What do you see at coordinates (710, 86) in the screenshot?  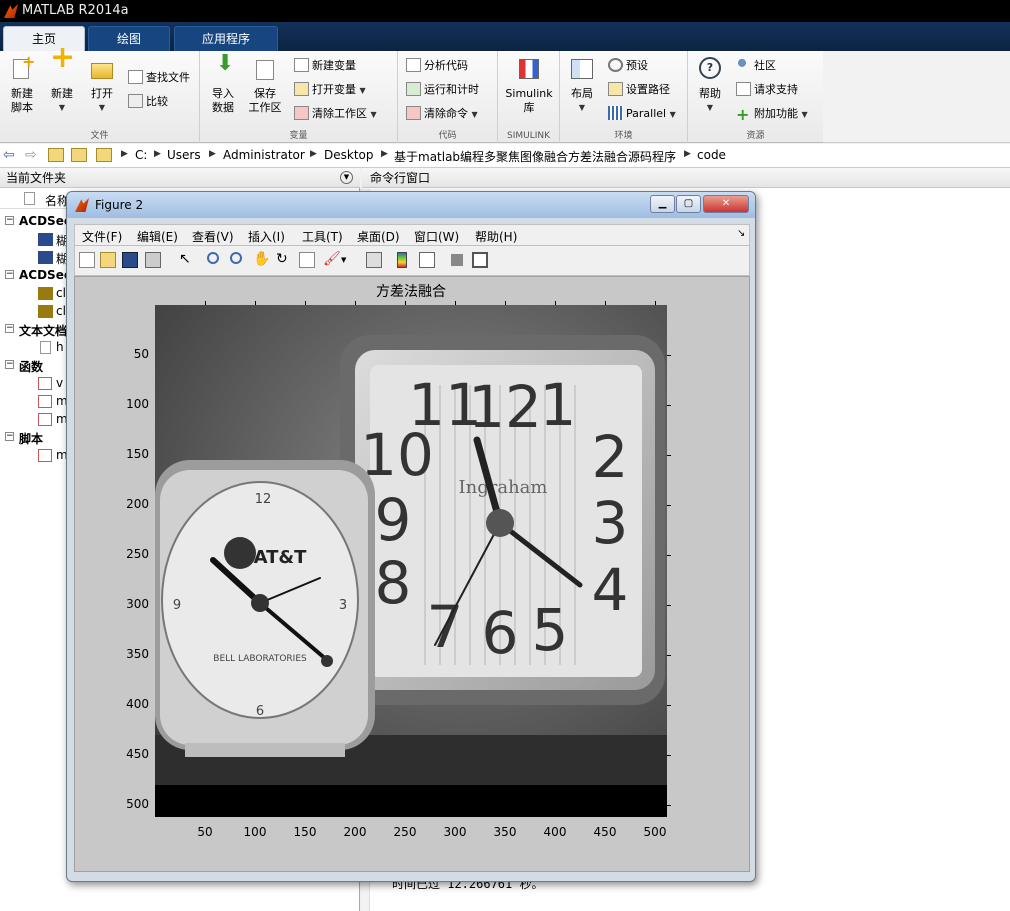 I see `help-button: ? 帮助 ▼` at bounding box center [710, 86].